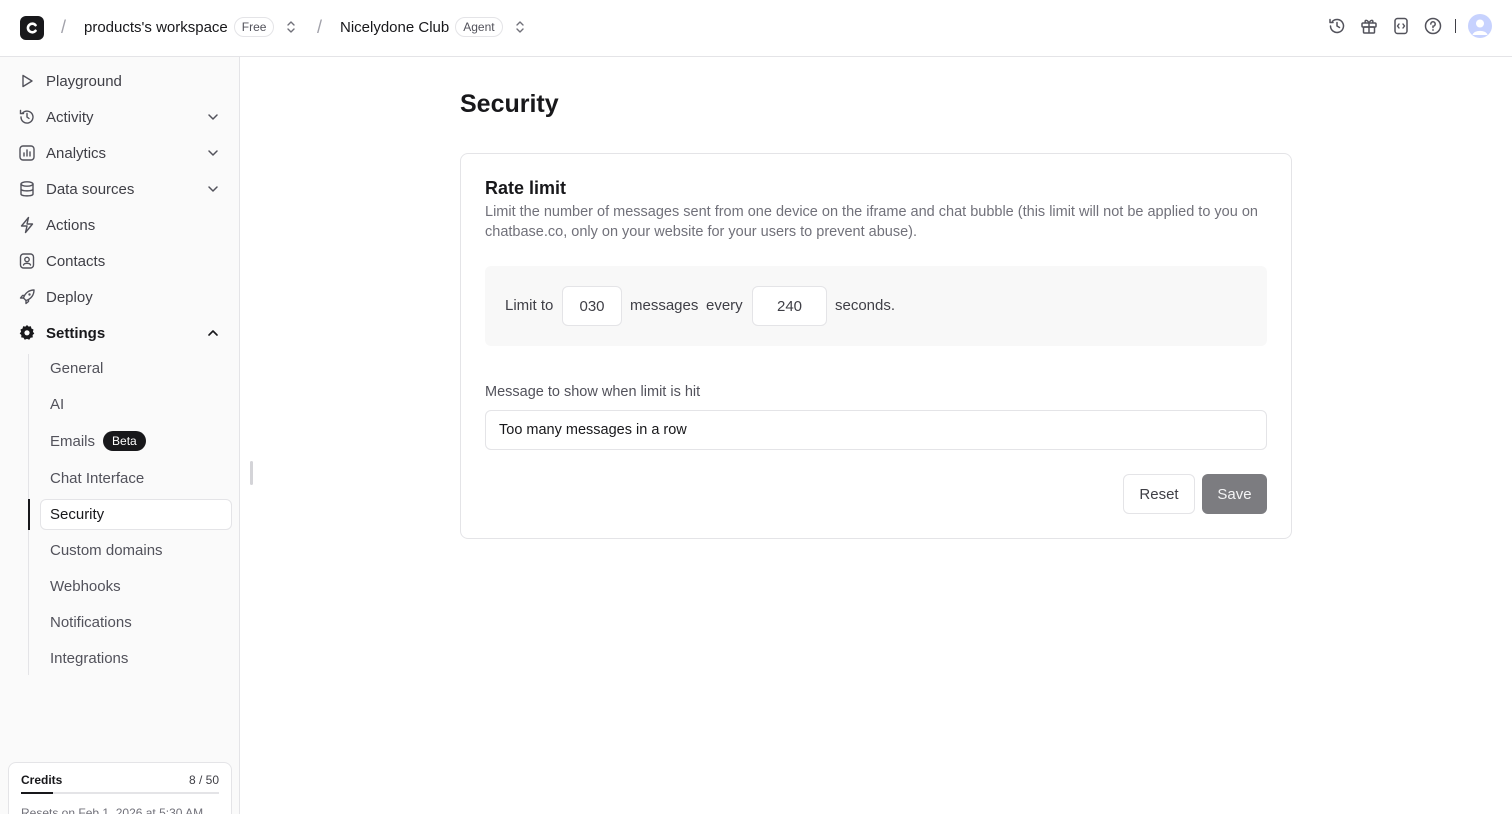  What do you see at coordinates (1337, 26) in the screenshot?
I see `changelog-icon` at bounding box center [1337, 26].